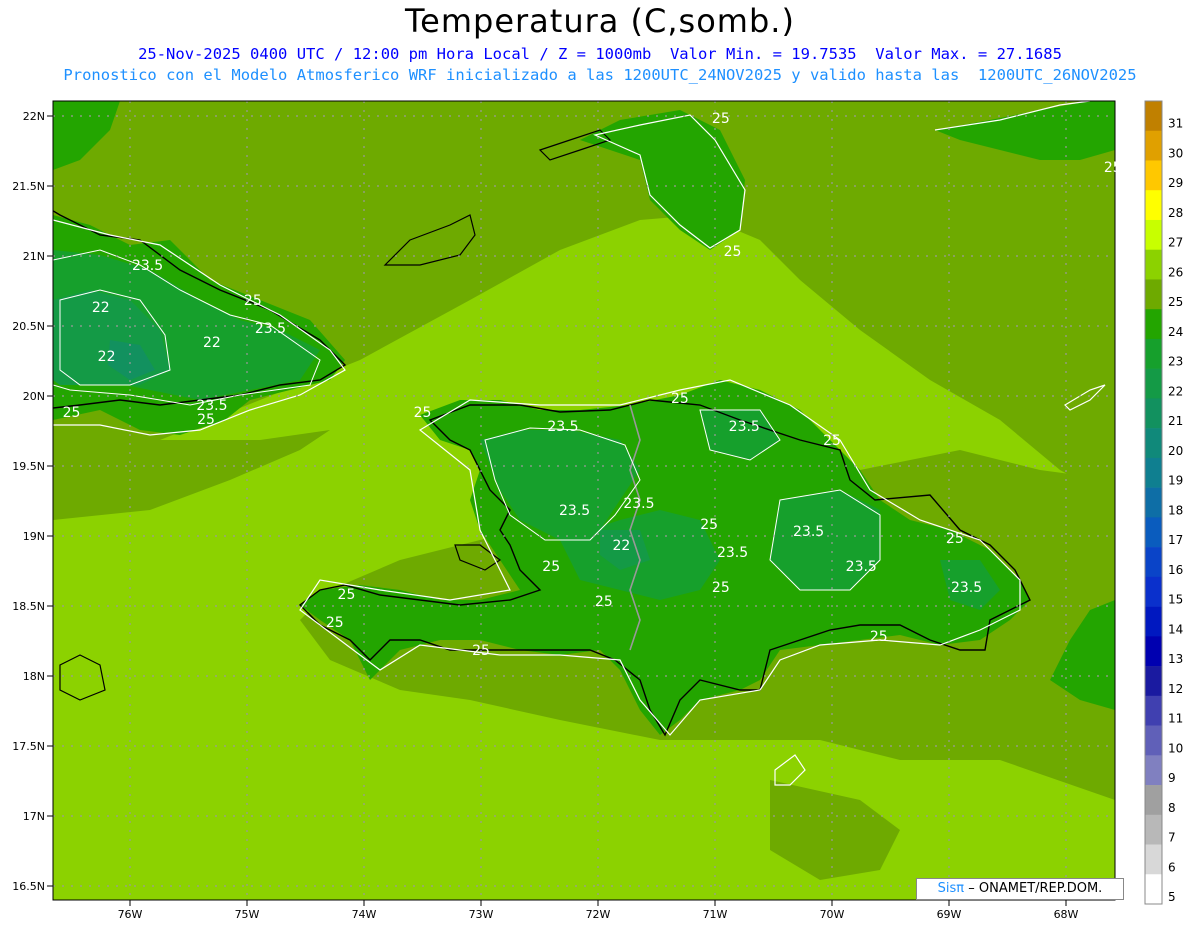 The height and width of the screenshot is (927, 1200). I want to click on sistpi-brand: Sisπ, so click(951, 888).